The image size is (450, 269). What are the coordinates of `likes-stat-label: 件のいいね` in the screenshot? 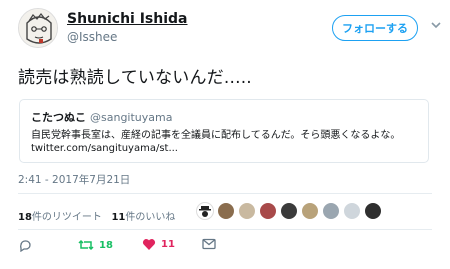 It's located at (150, 217).